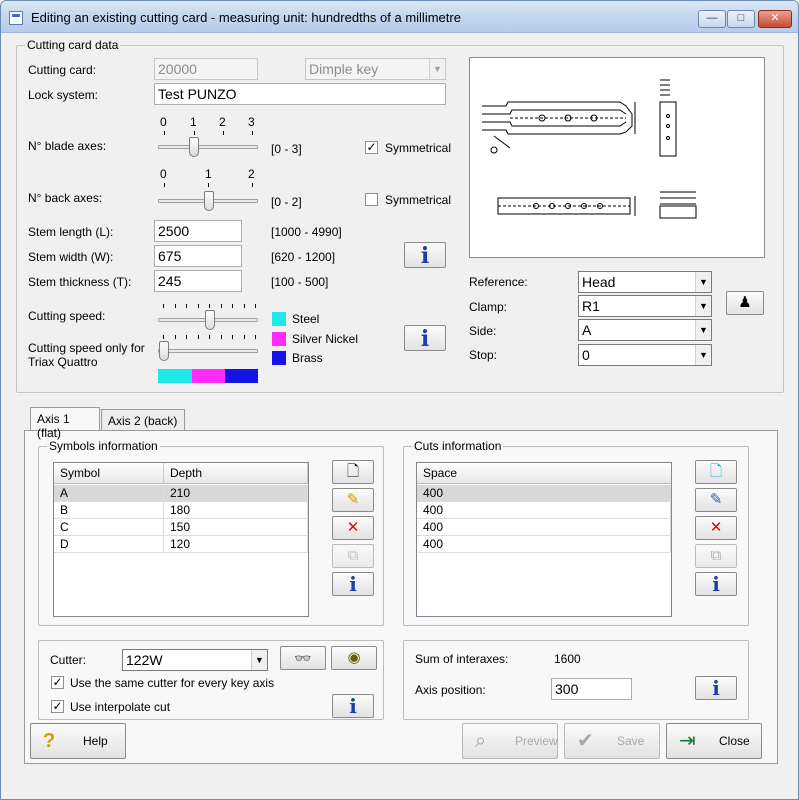 Image resolution: width=799 pixels, height=800 pixels. Describe the element at coordinates (86, 348) in the screenshot. I see `cutting-speed-triax-label-1: Cutting speed only for` at that location.